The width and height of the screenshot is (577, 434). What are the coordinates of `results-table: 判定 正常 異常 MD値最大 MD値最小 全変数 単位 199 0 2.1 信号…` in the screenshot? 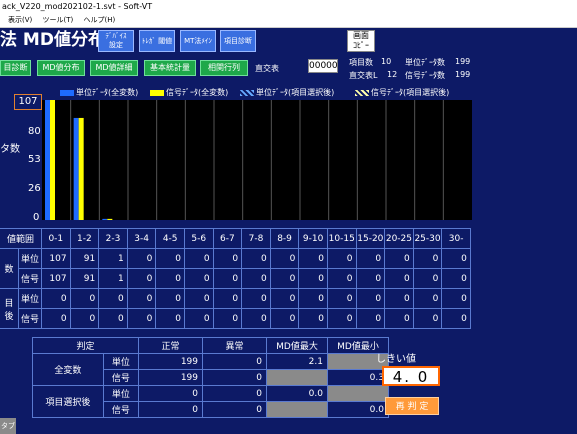 It's located at (210, 377).